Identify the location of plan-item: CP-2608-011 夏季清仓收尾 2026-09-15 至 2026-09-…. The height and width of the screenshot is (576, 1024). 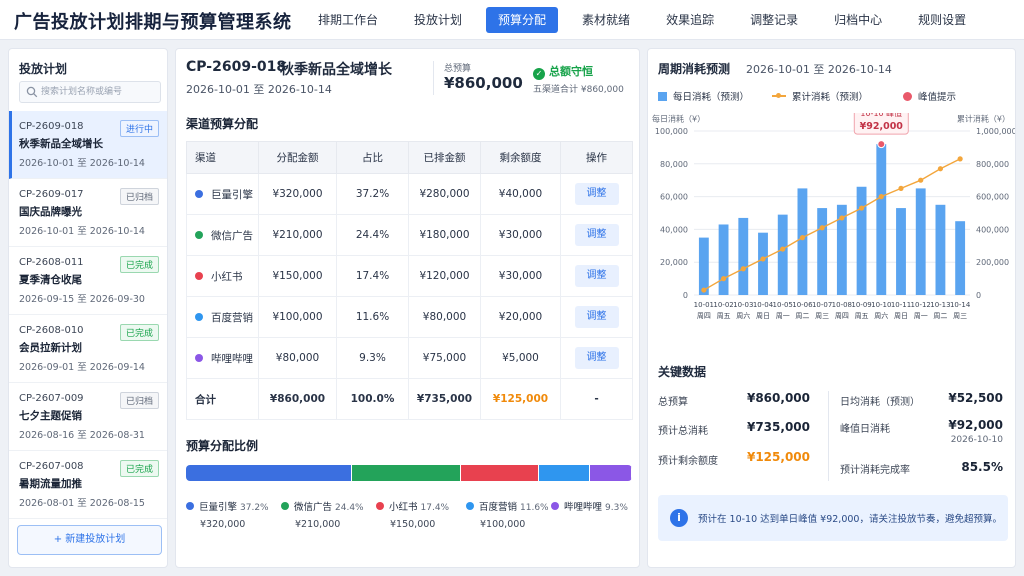
(88, 281).